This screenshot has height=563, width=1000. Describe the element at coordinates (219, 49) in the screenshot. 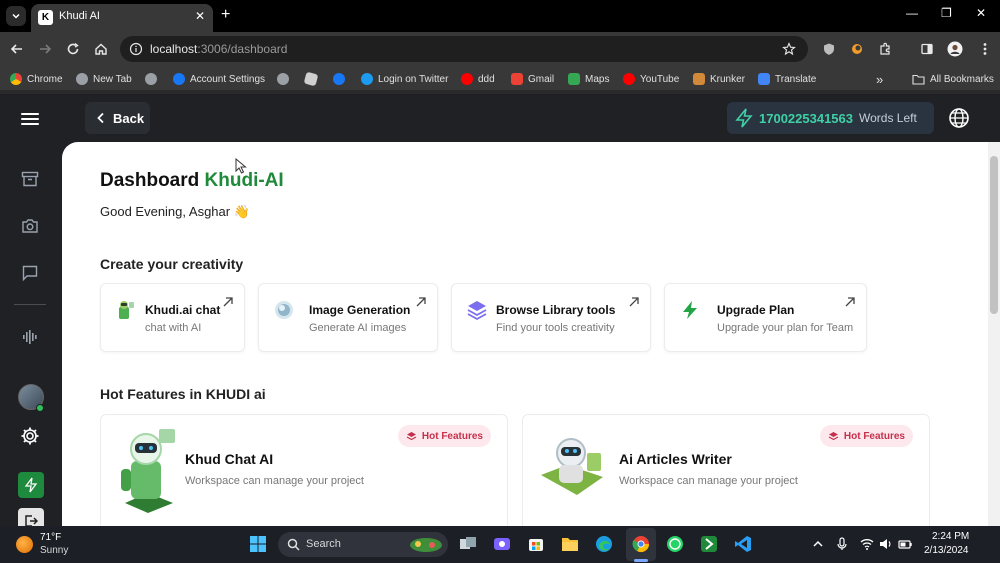

I see `url-text: localhost:3006/dashboard` at that location.